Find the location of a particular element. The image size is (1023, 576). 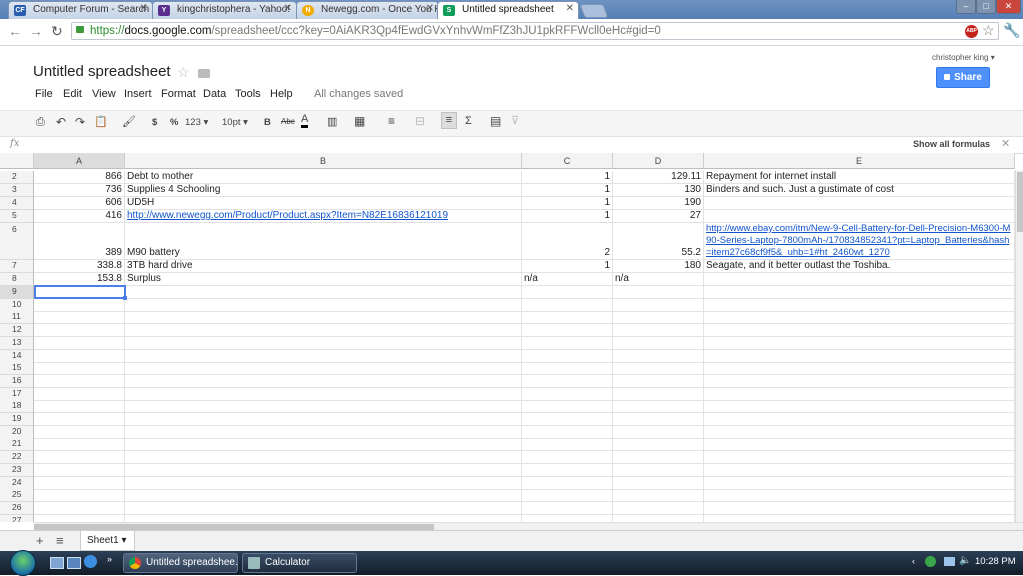

bold-button: B is located at coordinates (267, 122).